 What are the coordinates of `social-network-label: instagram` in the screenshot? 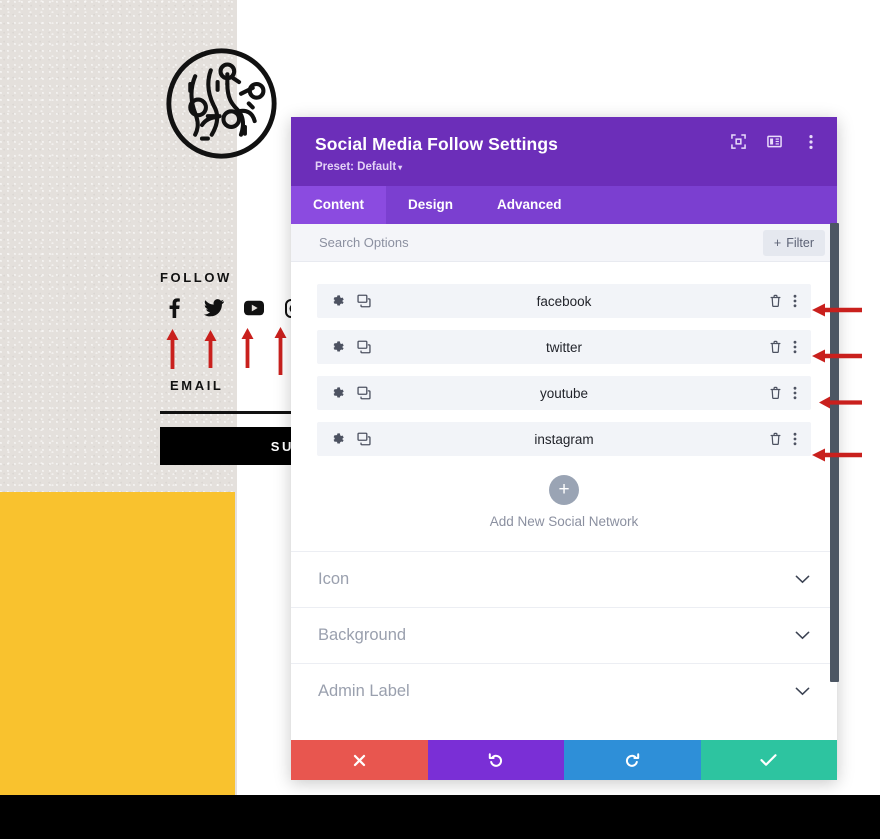 It's located at (564, 439).